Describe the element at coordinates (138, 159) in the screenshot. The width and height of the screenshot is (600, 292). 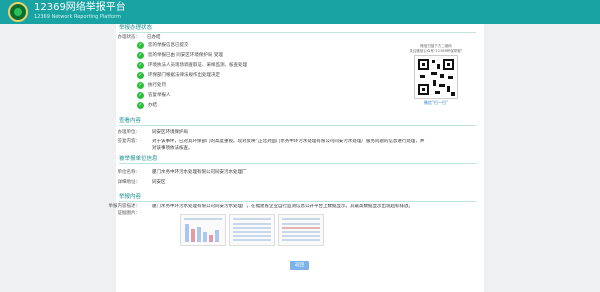
I see `reported-section-title: 被举报单位信息` at that location.